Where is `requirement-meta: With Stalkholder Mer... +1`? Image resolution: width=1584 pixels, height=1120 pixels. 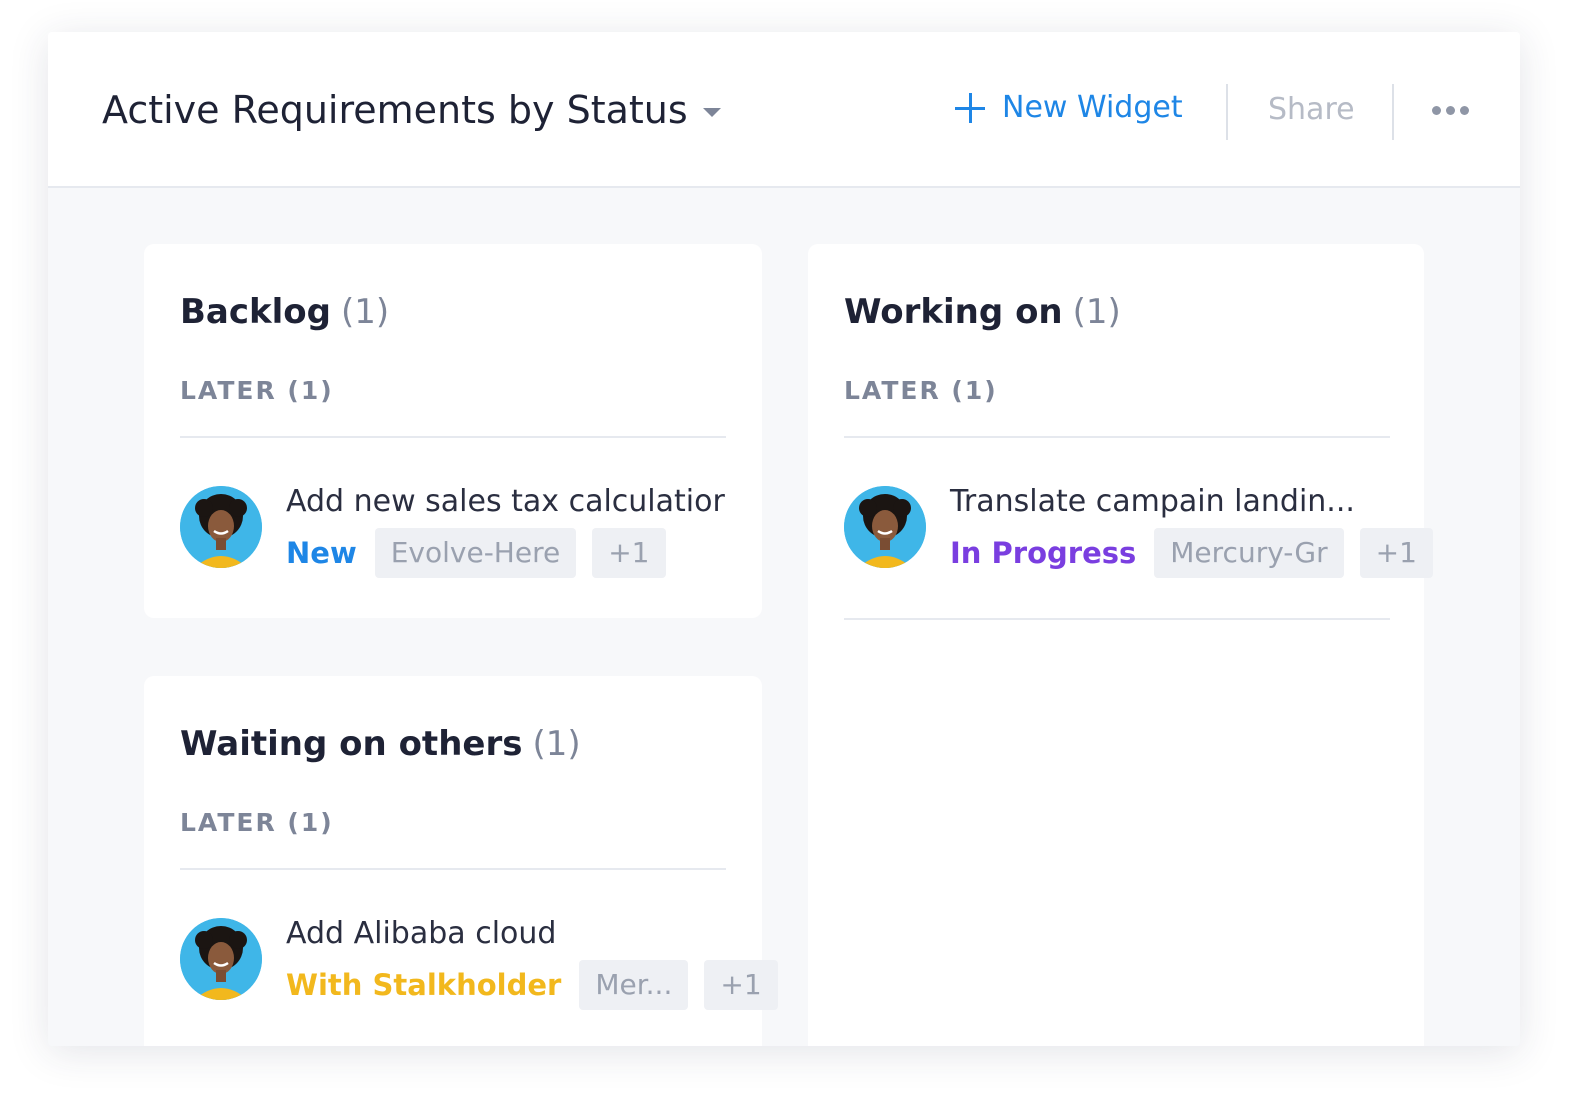
requirement-meta: With Stalkholder Mer... +1 is located at coordinates (540, 985).